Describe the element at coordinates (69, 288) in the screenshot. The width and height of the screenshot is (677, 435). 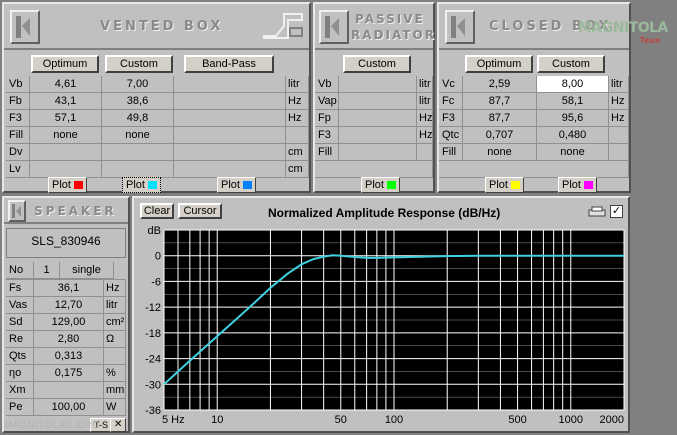
I see `speaker-param-value: 36,1` at that location.